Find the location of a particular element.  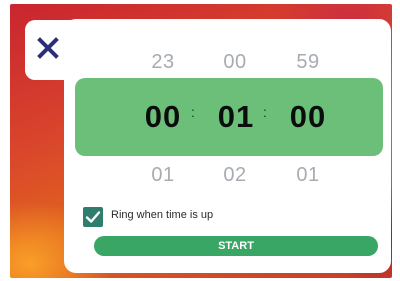

close-icon is located at coordinates (48, 48).